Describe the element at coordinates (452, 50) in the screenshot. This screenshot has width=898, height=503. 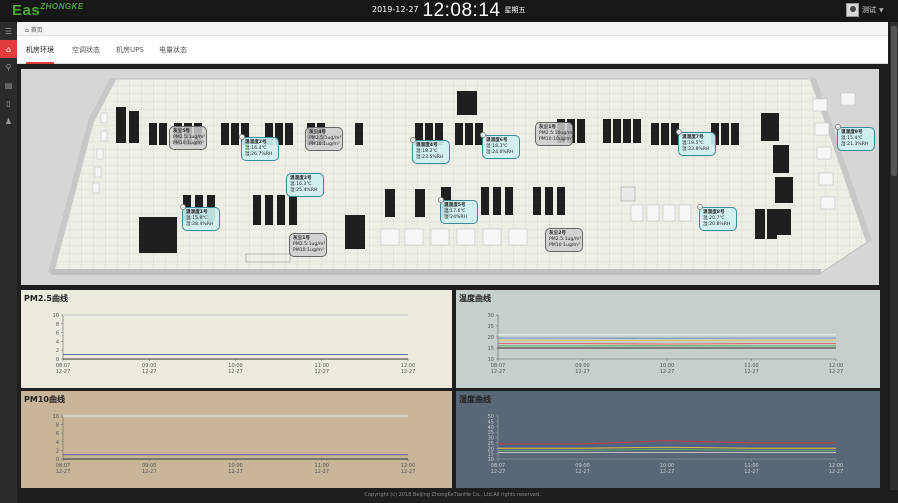
I see `tab-bar: 机房环境 空调状态 机房UPS 电量状态` at that location.